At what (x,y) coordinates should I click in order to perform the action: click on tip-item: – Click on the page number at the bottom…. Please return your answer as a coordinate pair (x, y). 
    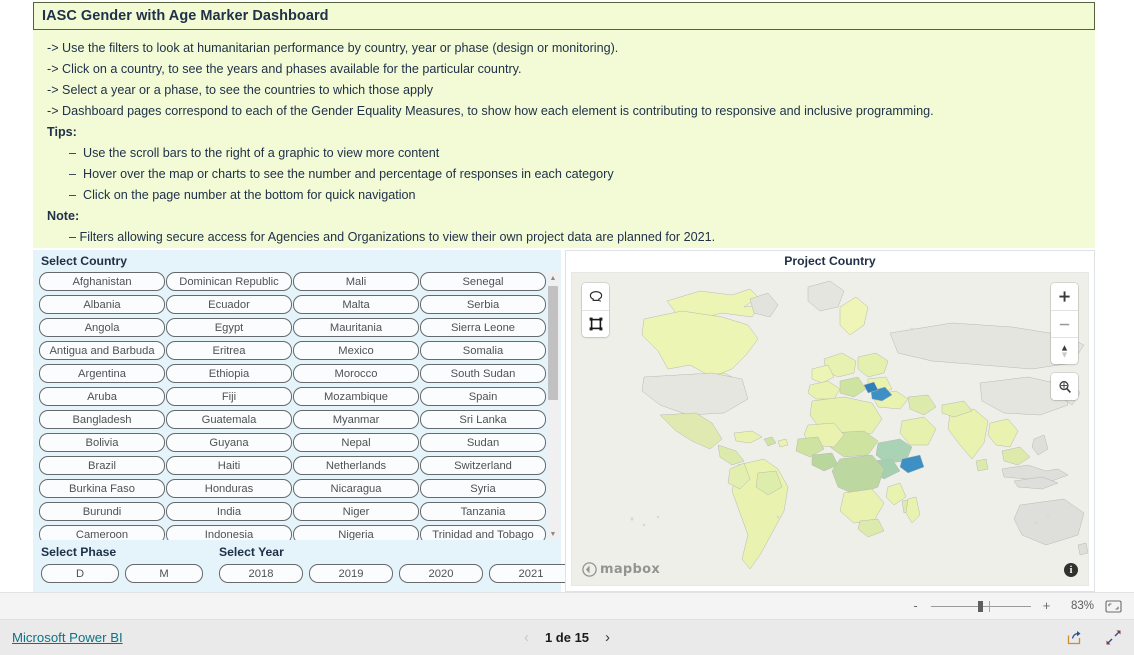
    Looking at the image, I should click on (242, 195).